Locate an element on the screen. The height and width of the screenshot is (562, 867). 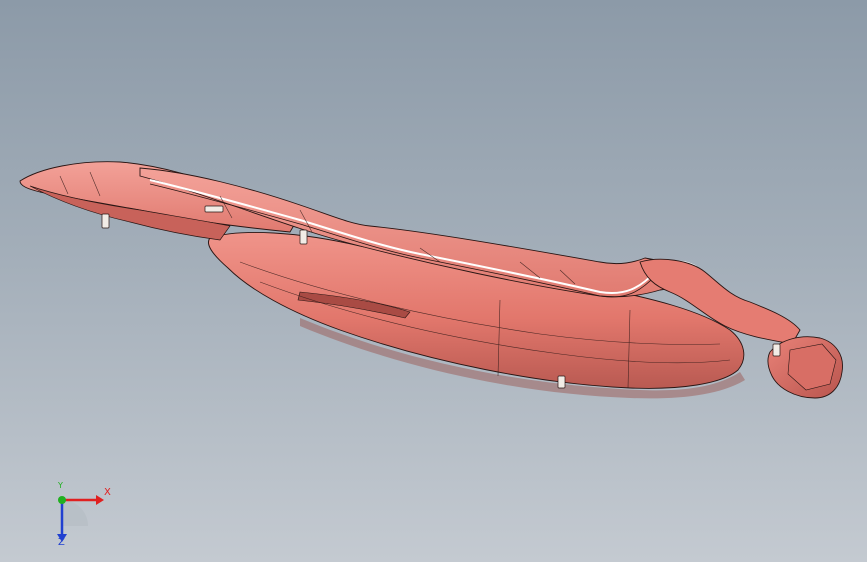
triad-z-label: Z is located at coordinates (61, 542).